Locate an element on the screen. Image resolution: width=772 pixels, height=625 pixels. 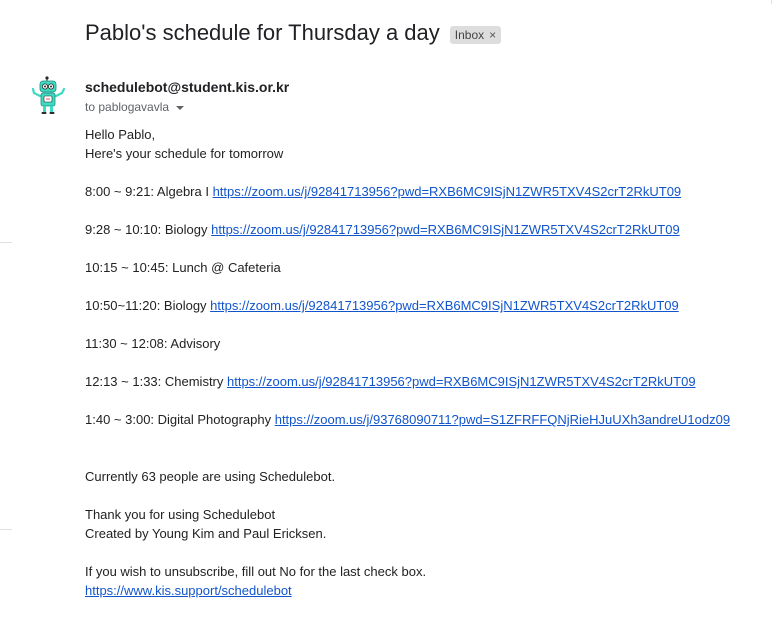
intro-line: Here's your schedule for tomorrow is located at coordinates (184, 153).